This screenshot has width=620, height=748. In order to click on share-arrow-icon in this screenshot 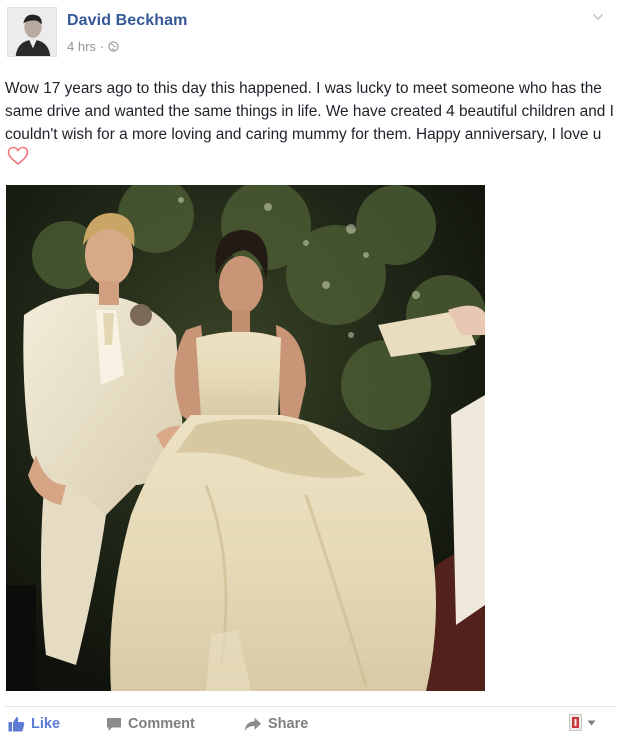, I will do `click(253, 724)`.